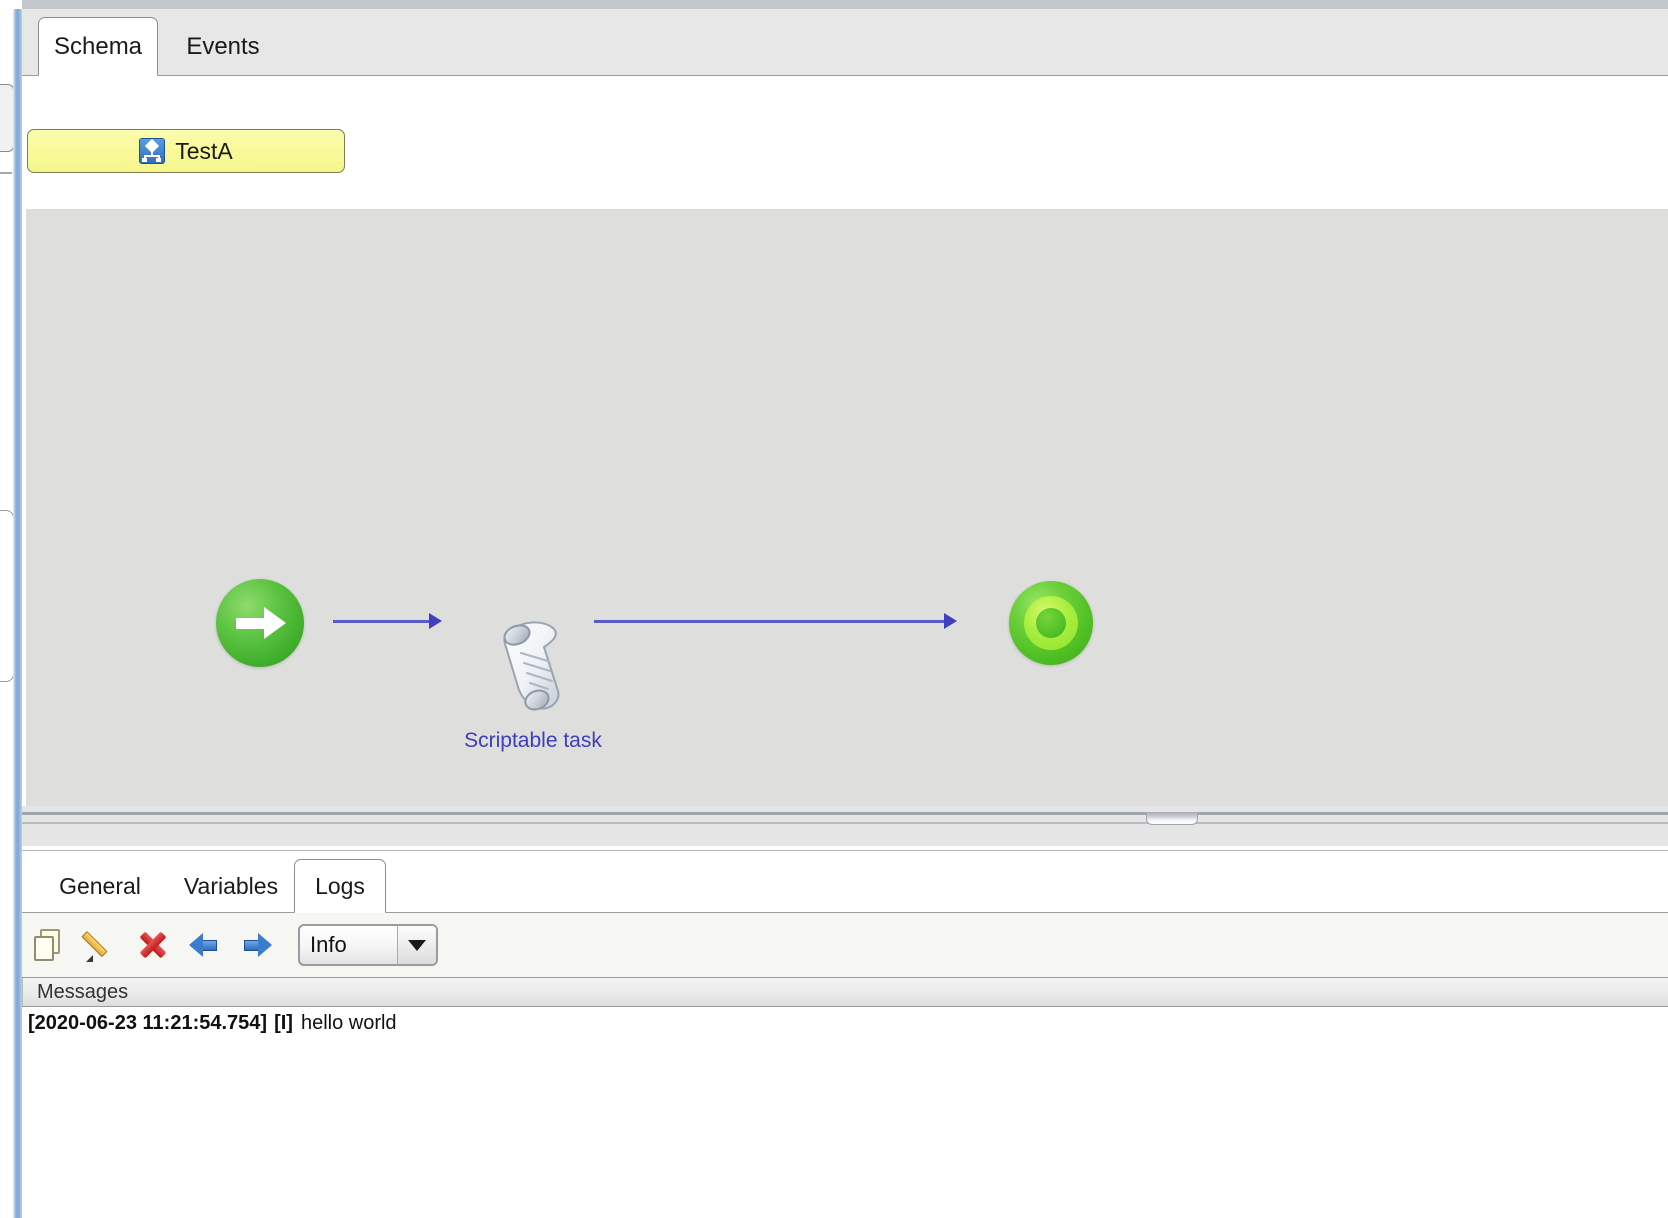  Describe the element at coordinates (845, 945) in the screenshot. I see `logs-toolbar: Info` at that location.